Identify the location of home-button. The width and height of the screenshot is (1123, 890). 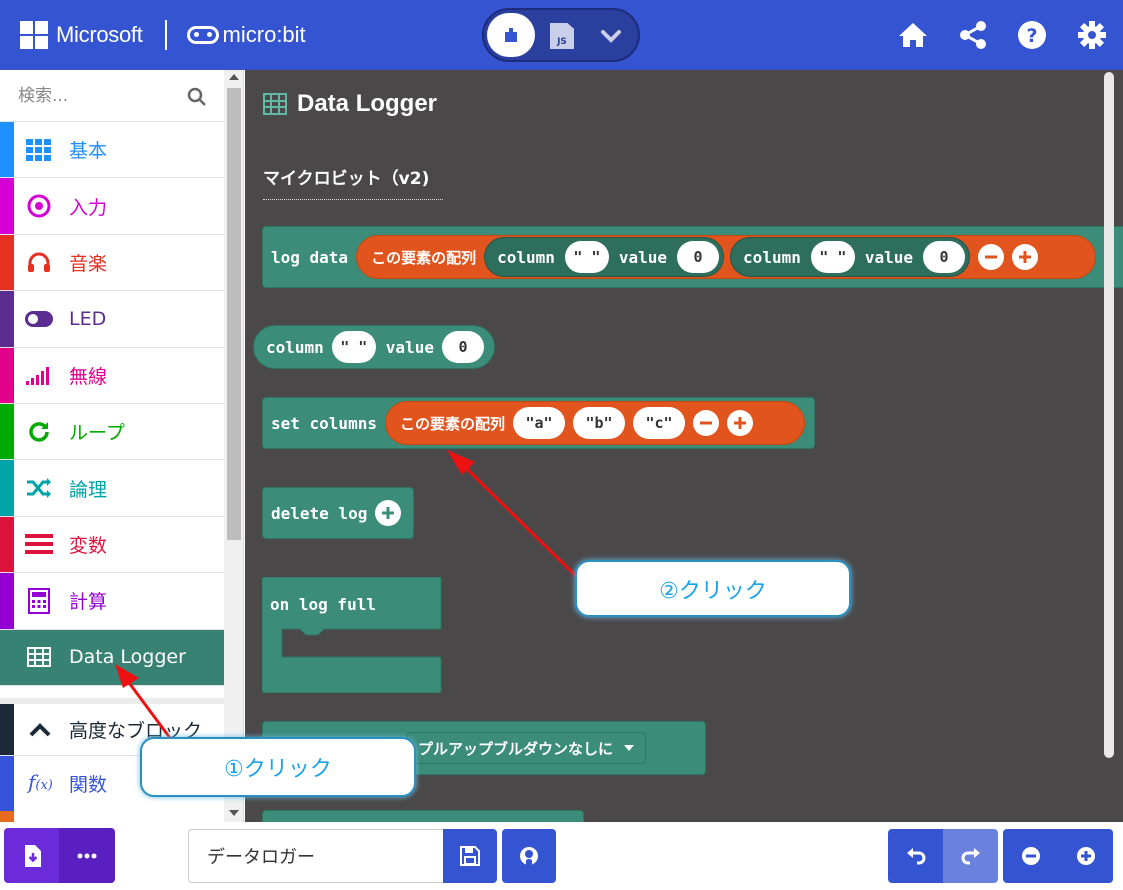
(913, 35).